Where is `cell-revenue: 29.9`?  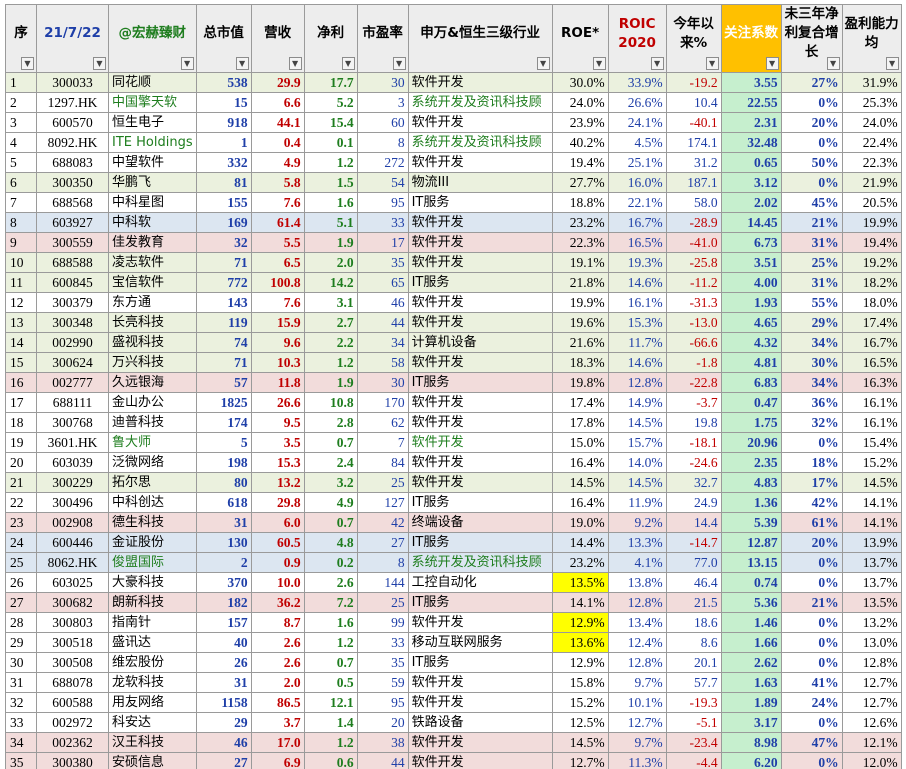
cell-revenue: 29.9 is located at coordinates (277, 82).